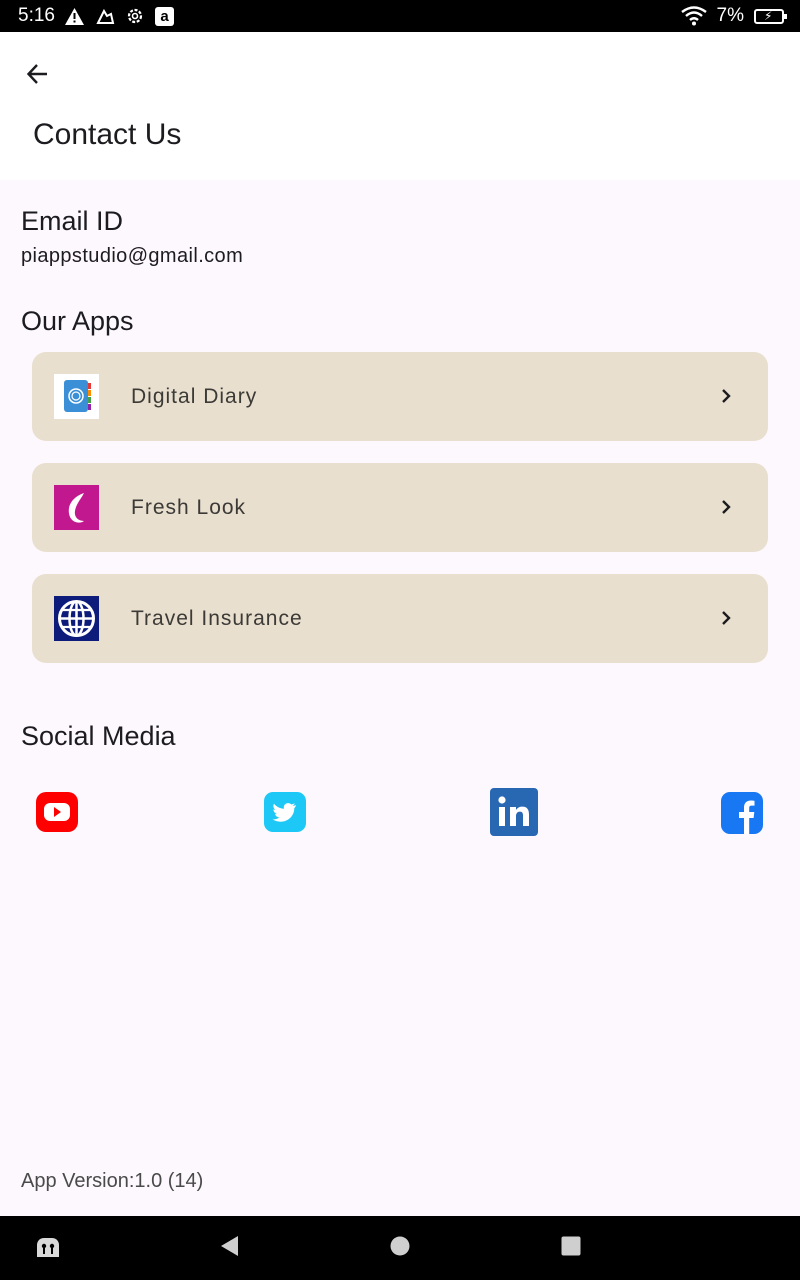 Image resolution: width=800 pixels, height=1280 pixels. I want to click on youtube-button, so click(57, 814).